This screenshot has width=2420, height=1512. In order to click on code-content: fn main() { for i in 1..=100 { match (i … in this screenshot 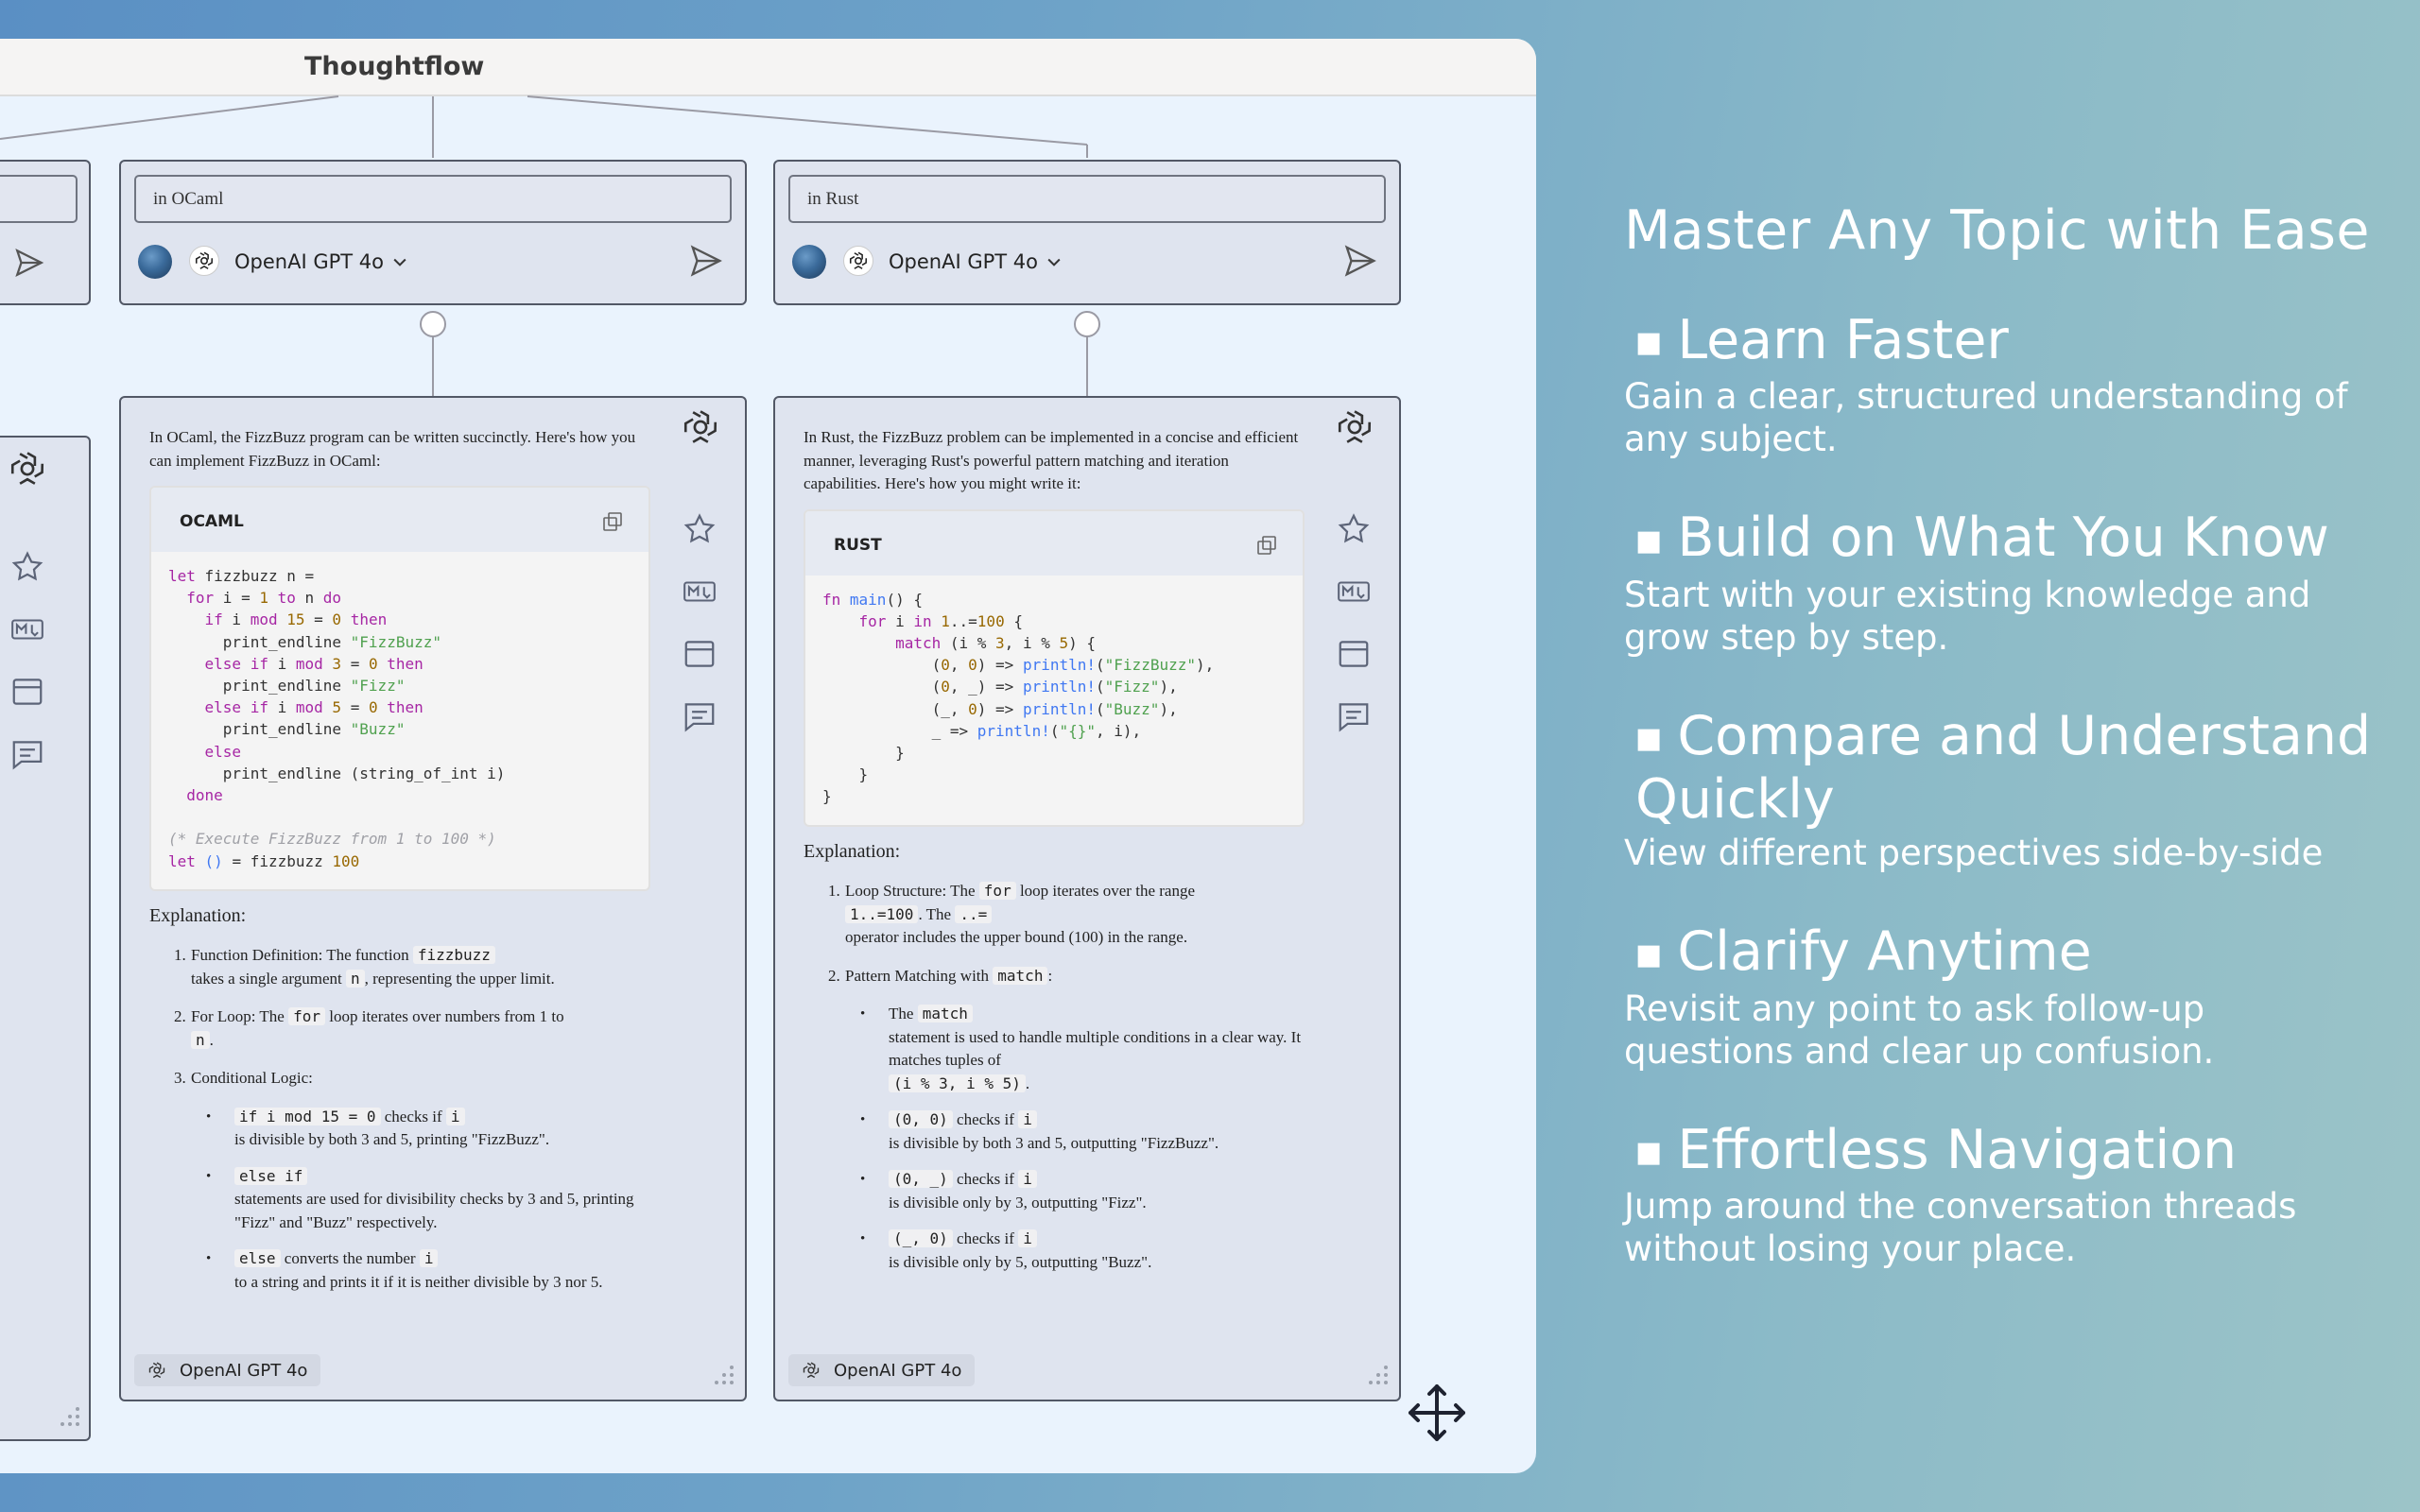, I will do `click(1019, 698)`.